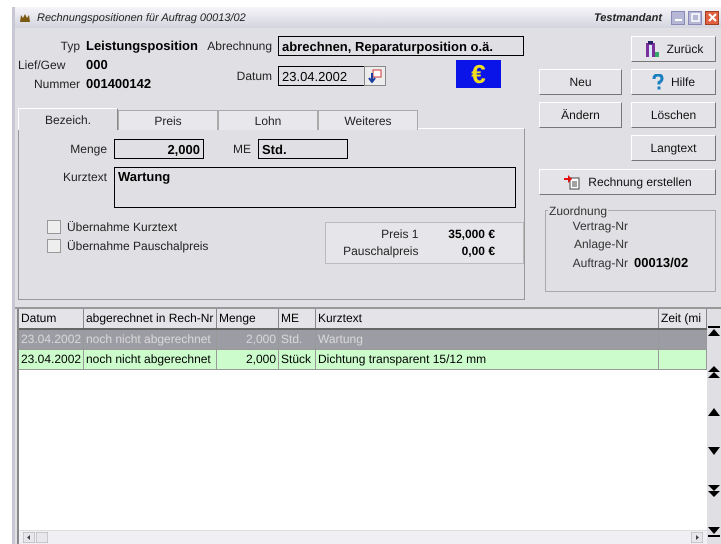 The image size is (721, 544). I want to click on column-header: Datum, so click(51, 318).